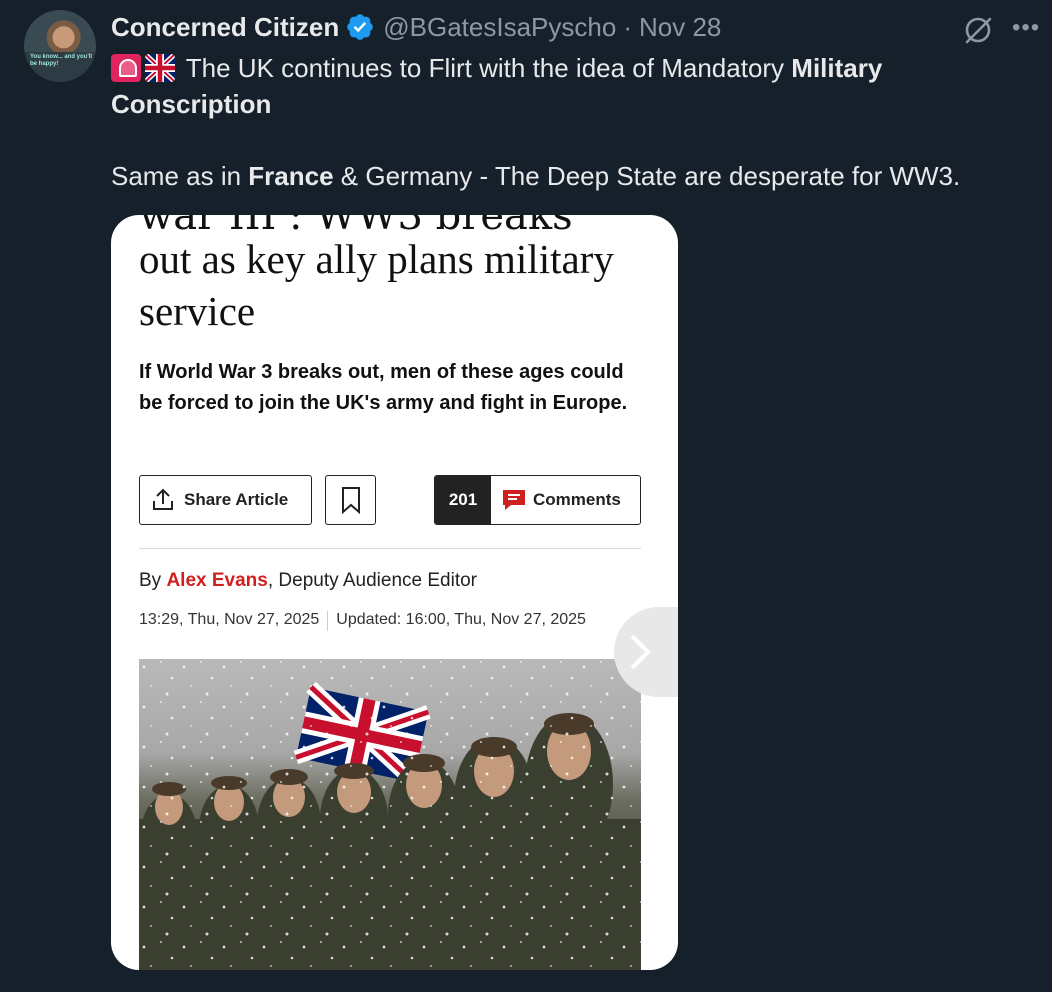 This screenshot has width=1052, height=992. I want to click on updated-time: Updated: 16:00, Thu, Nov 27, 2025, so click(461, 619).